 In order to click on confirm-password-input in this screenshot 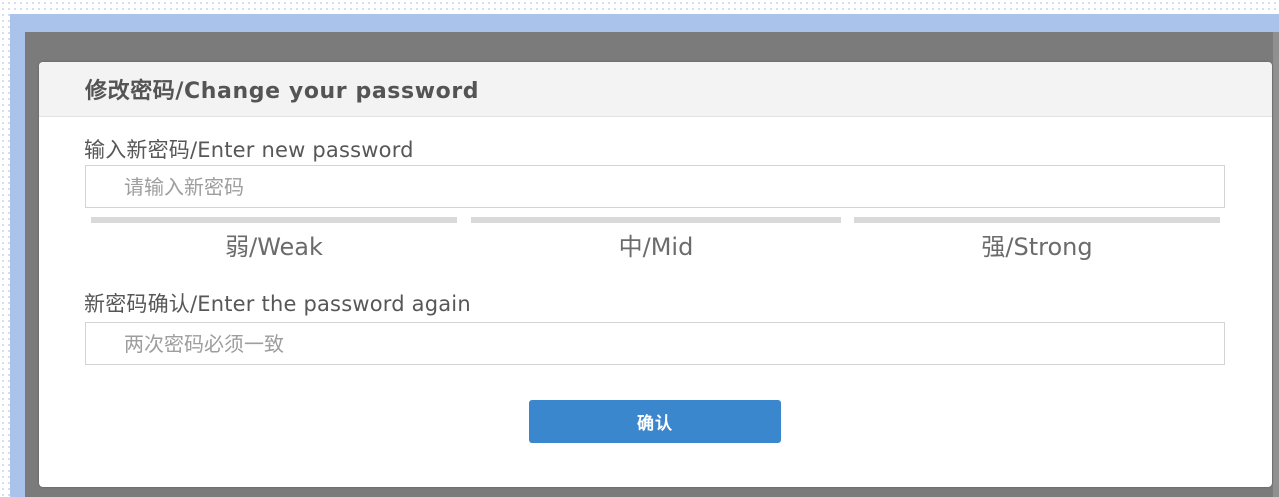, I will do `click(655, 343)`.